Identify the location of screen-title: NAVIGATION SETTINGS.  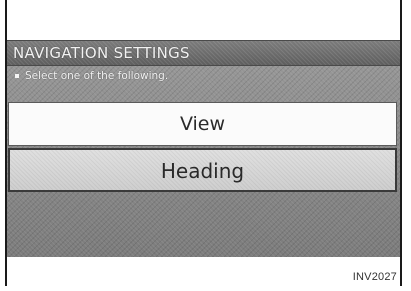
(101, 53).